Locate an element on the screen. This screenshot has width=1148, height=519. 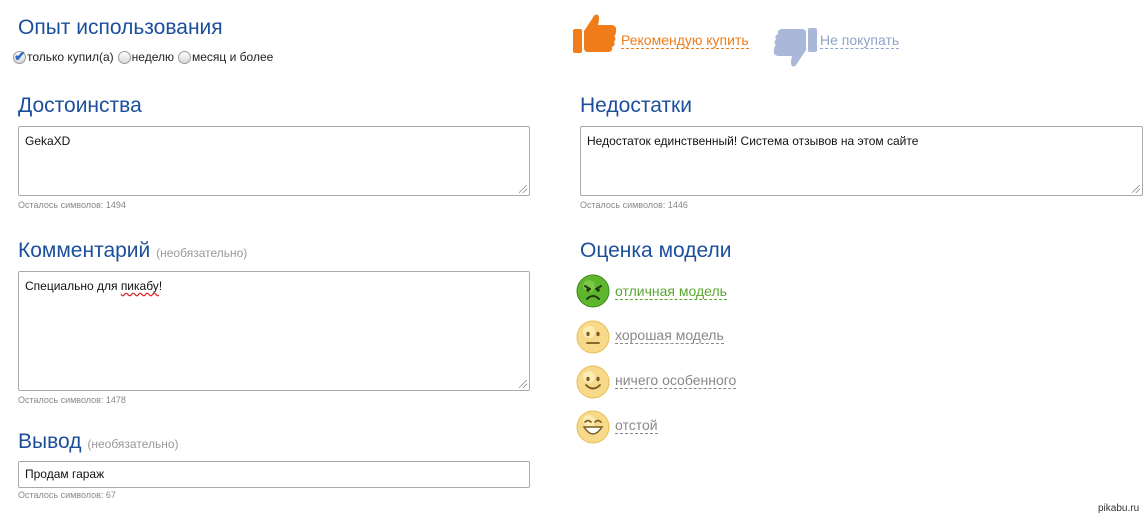
conclusion-heading: Вывод (необязательно) is located at coordinates (98, 442).